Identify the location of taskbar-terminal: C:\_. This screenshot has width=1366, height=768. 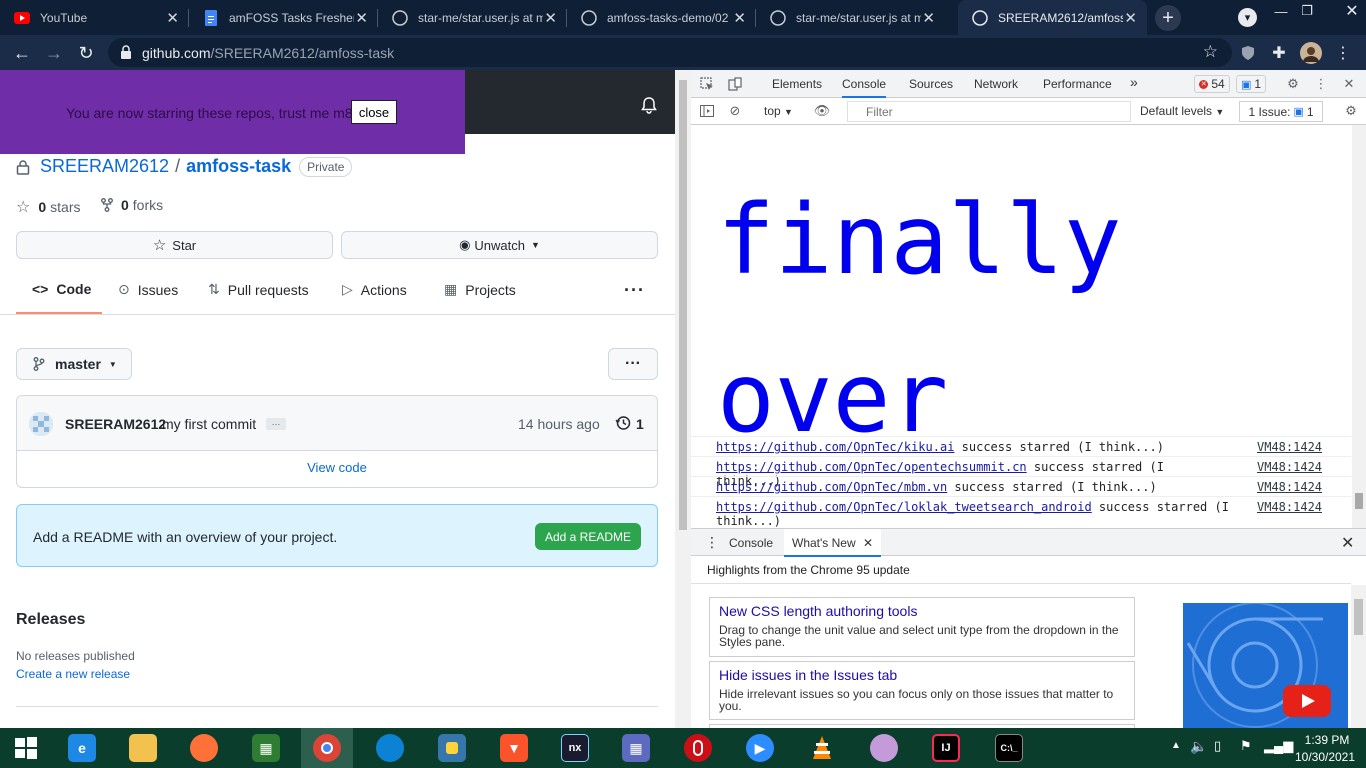
(1009, 748).